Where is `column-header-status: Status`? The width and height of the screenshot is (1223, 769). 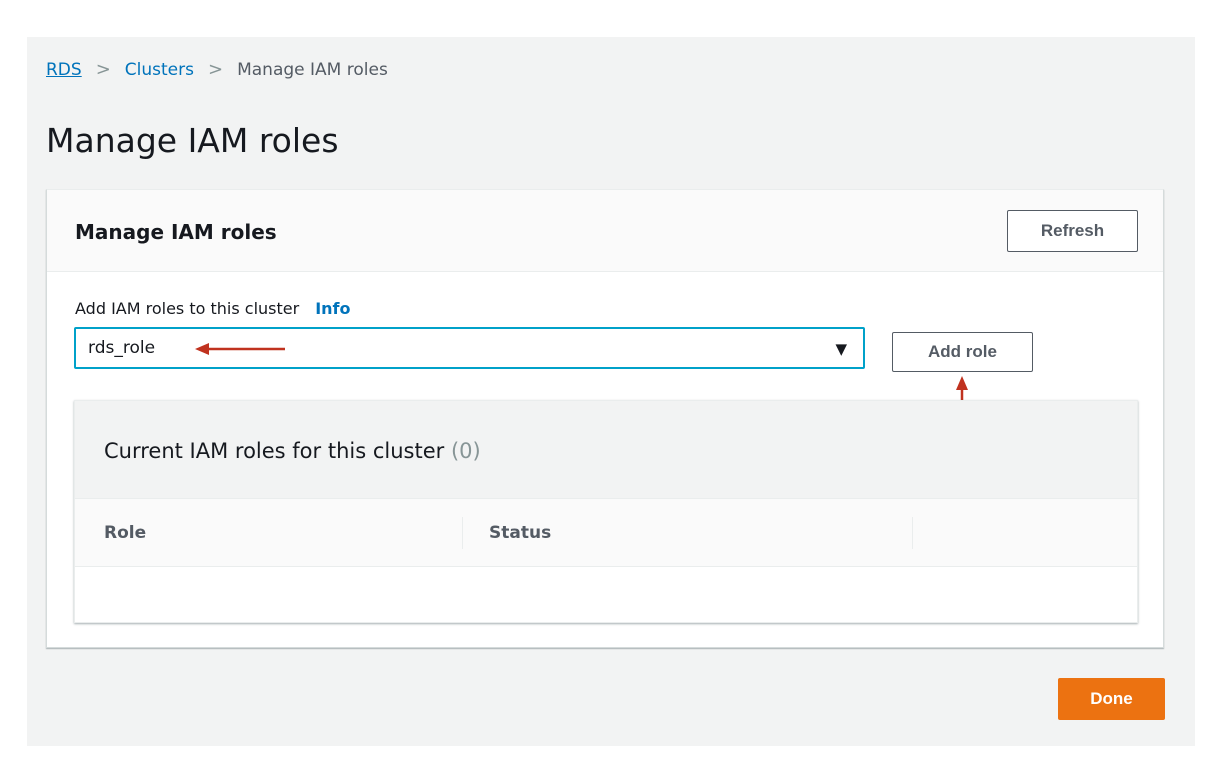
column-header-status: Status is located at coordinates (520, 533).